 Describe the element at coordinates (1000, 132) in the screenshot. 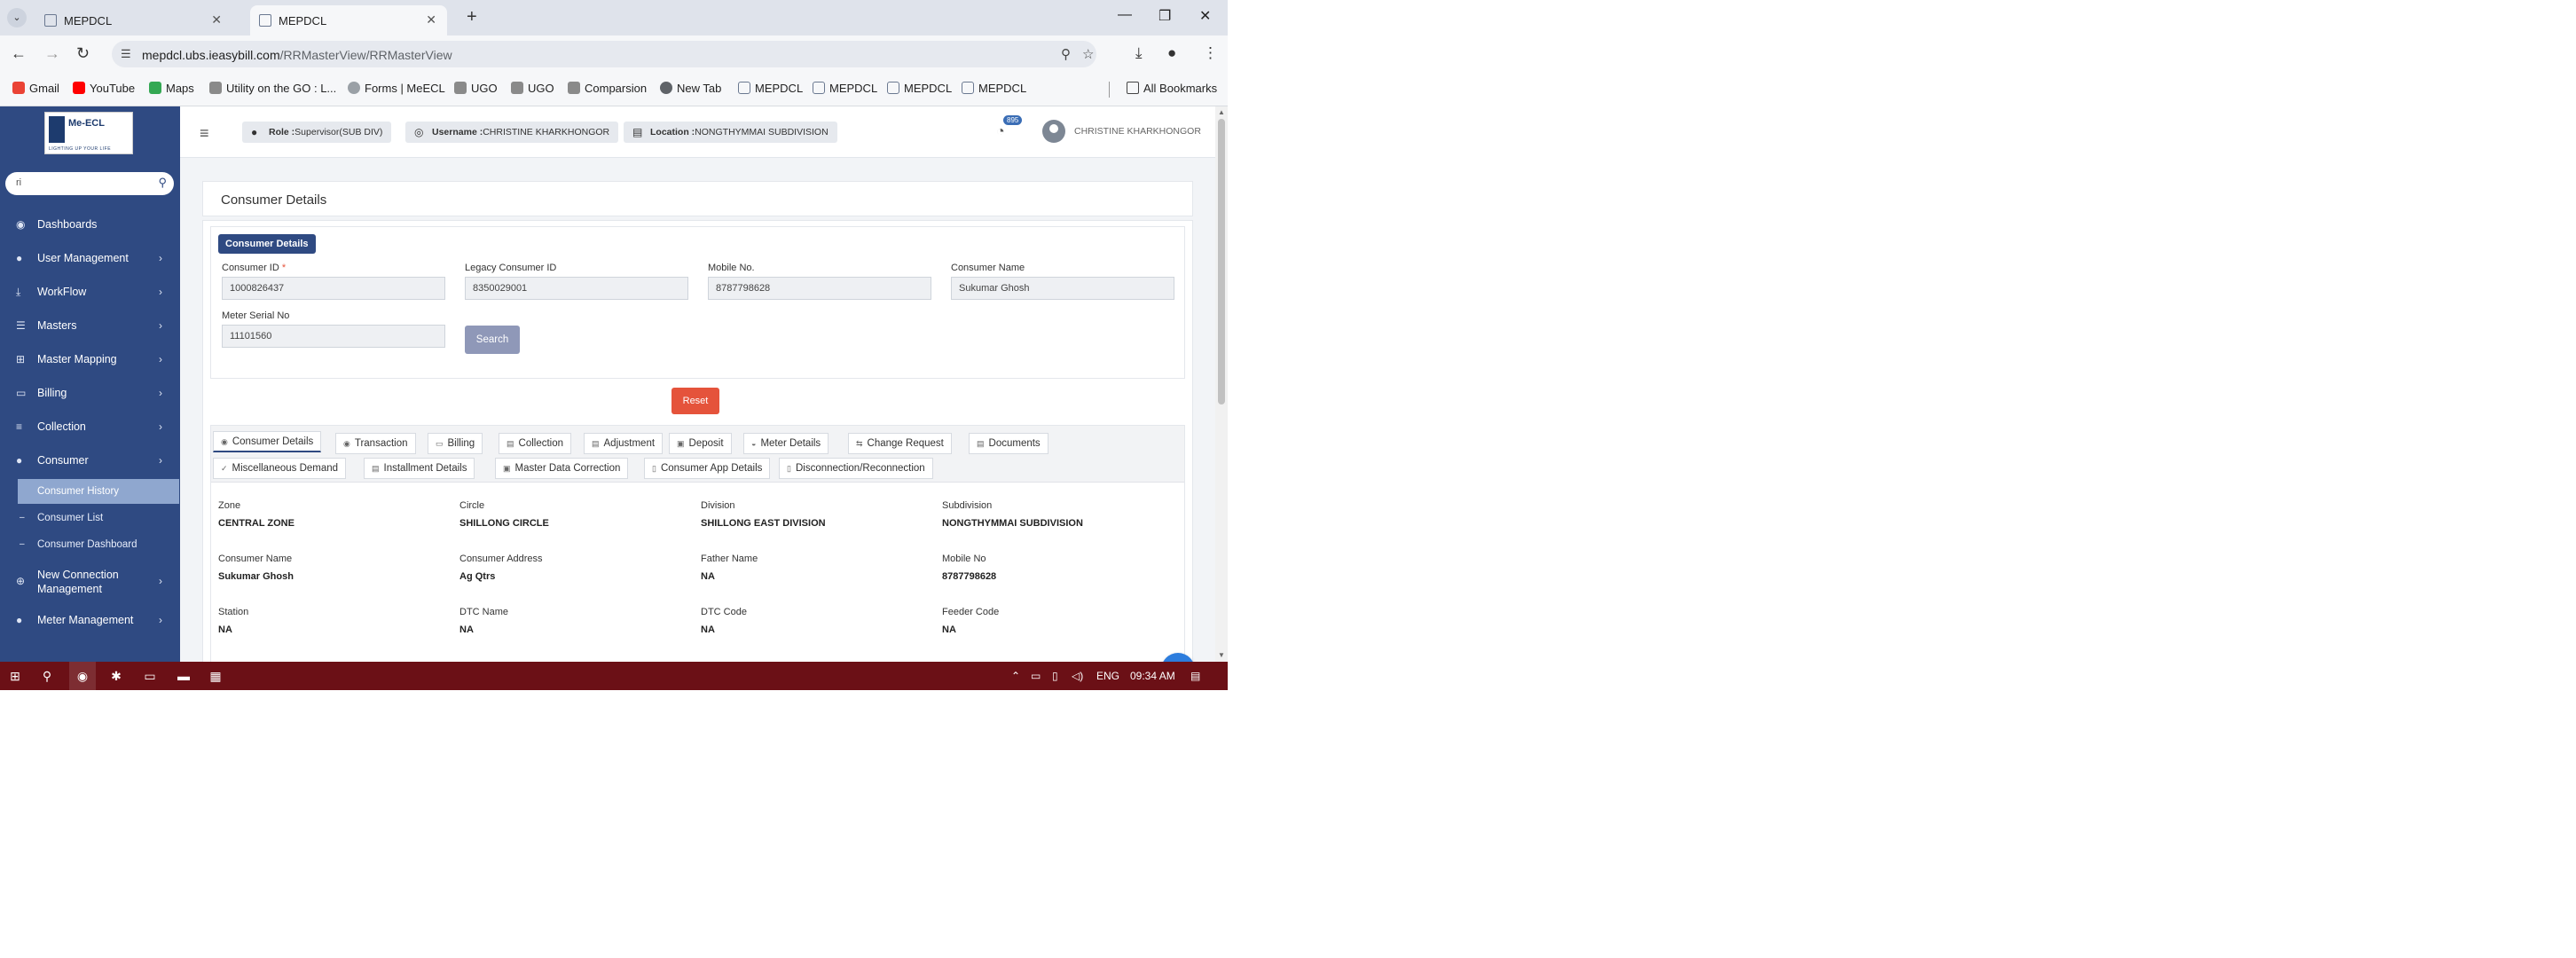

I see `notification-icon: ◔` at that location.